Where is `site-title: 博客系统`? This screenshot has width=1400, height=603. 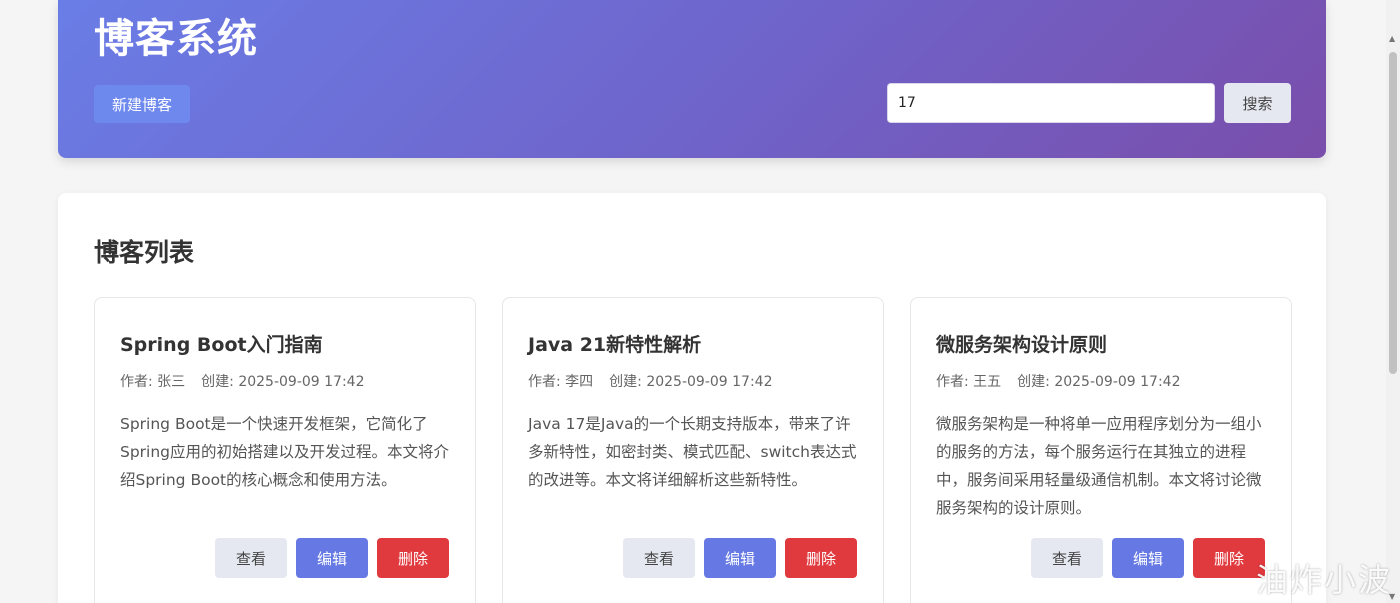
site-title: 博客系统 is located at coordinates (176, 39).